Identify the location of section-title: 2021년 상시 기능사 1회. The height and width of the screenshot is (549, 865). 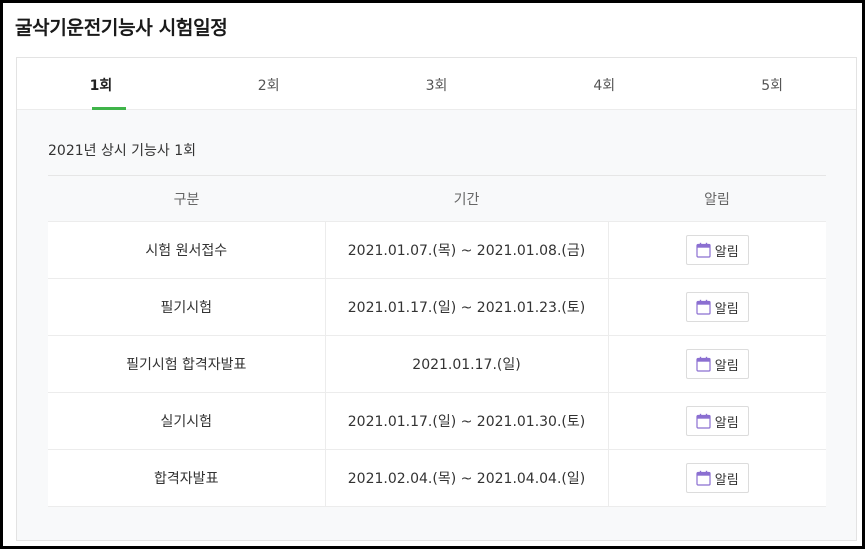
(122, 151).